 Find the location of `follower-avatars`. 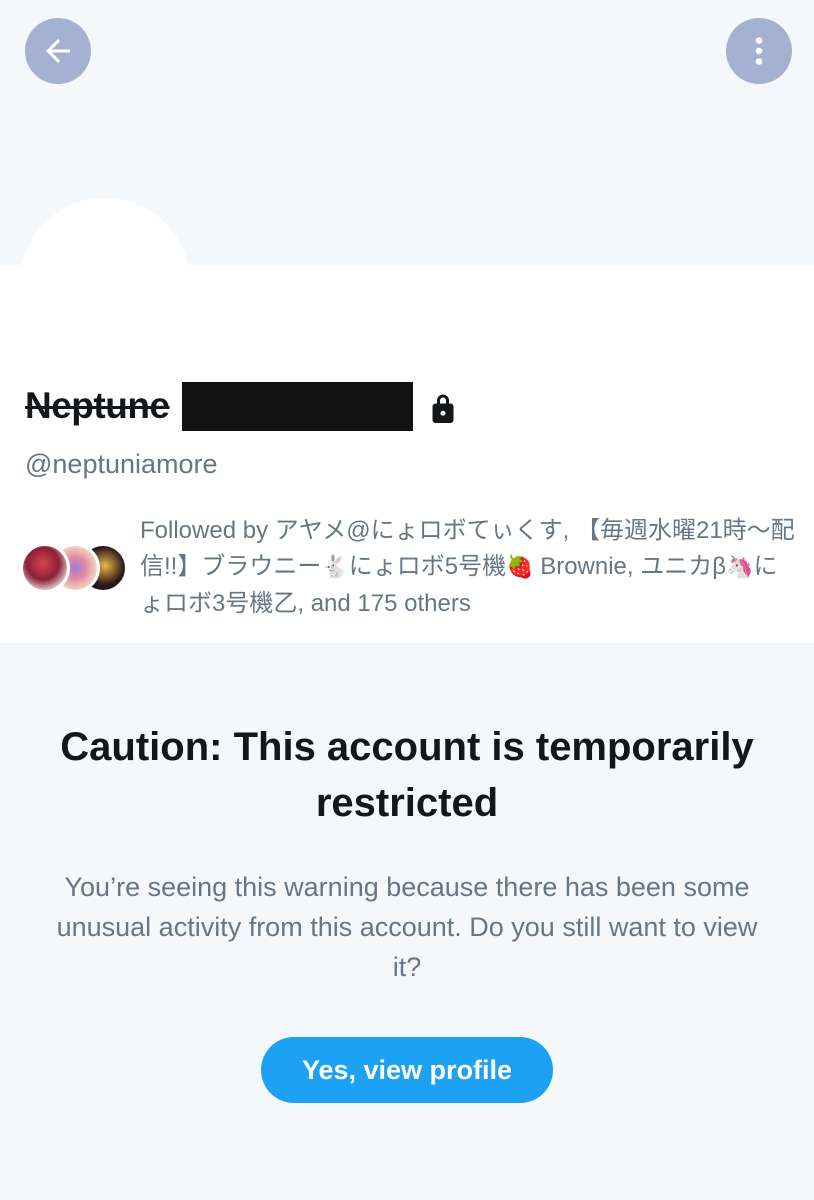

follower-avatars is located at coordinates (75, 571).